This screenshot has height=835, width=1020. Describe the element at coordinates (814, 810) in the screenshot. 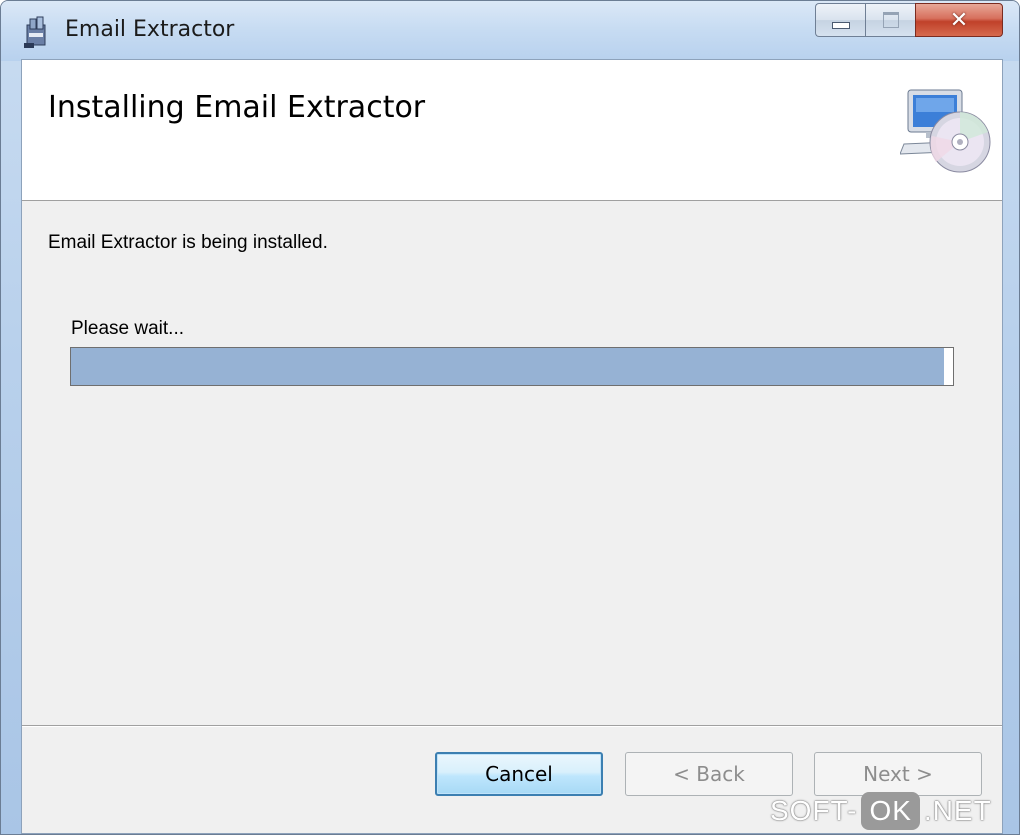

I see `watermark-left: SOFT-` at that location.